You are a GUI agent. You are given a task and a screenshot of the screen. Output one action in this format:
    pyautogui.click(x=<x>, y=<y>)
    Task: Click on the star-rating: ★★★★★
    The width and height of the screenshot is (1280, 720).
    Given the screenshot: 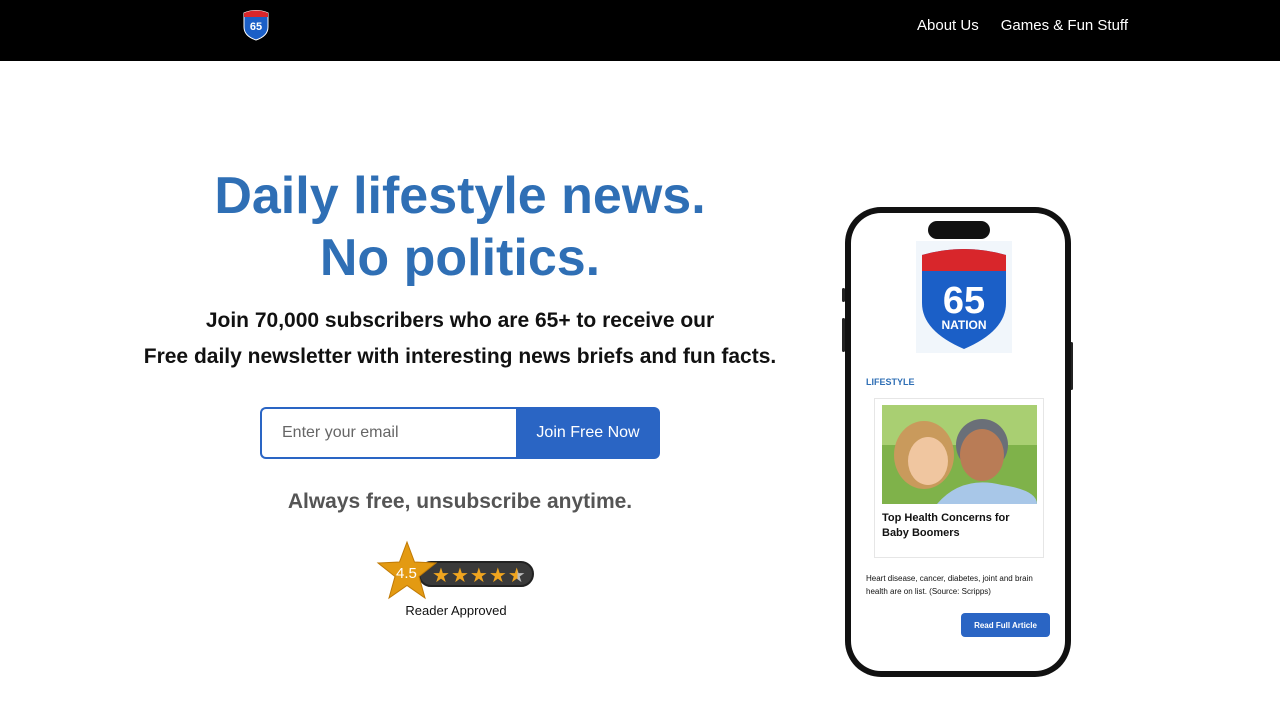 What is the action you would take?
    pyautogui.click(x=479, y=575)
    